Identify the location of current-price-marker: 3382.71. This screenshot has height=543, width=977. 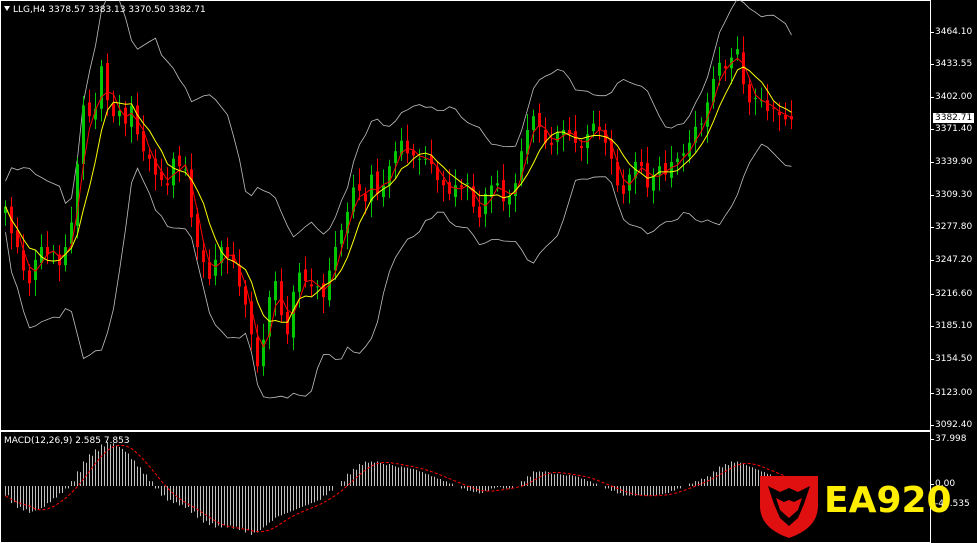
(954, 118).